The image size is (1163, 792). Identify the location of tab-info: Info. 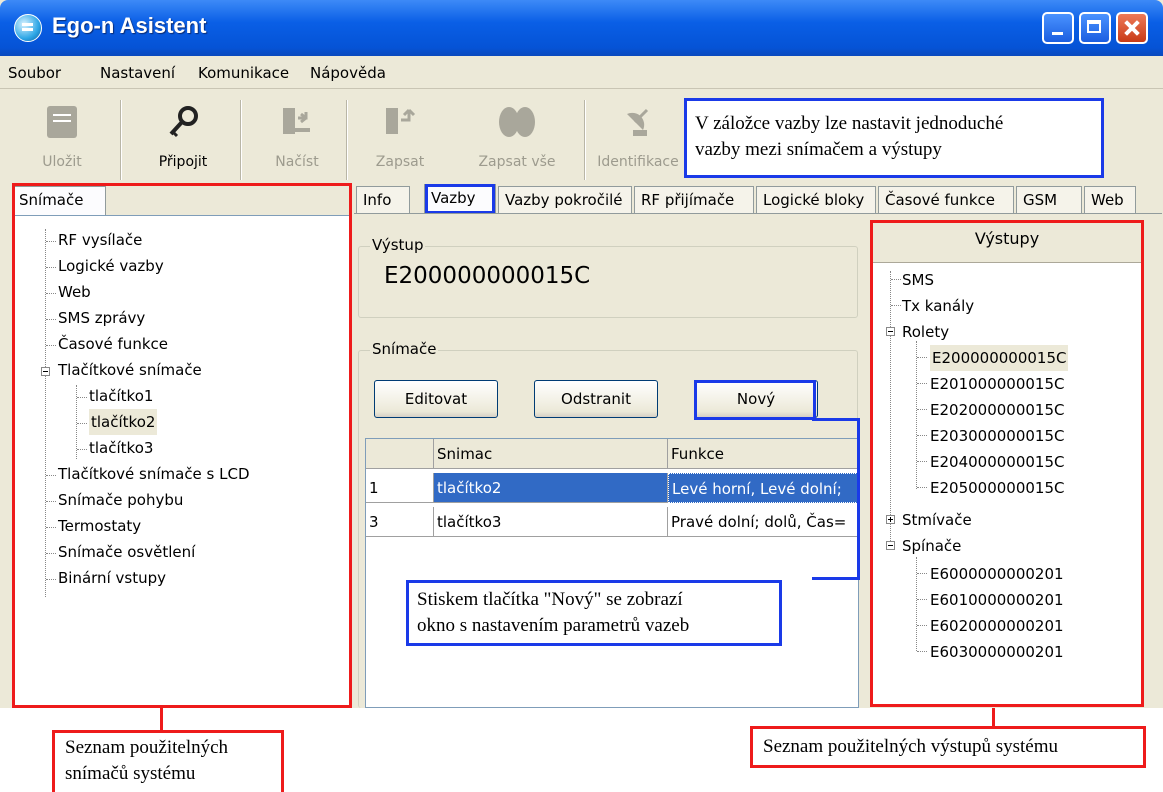
(383, 199).